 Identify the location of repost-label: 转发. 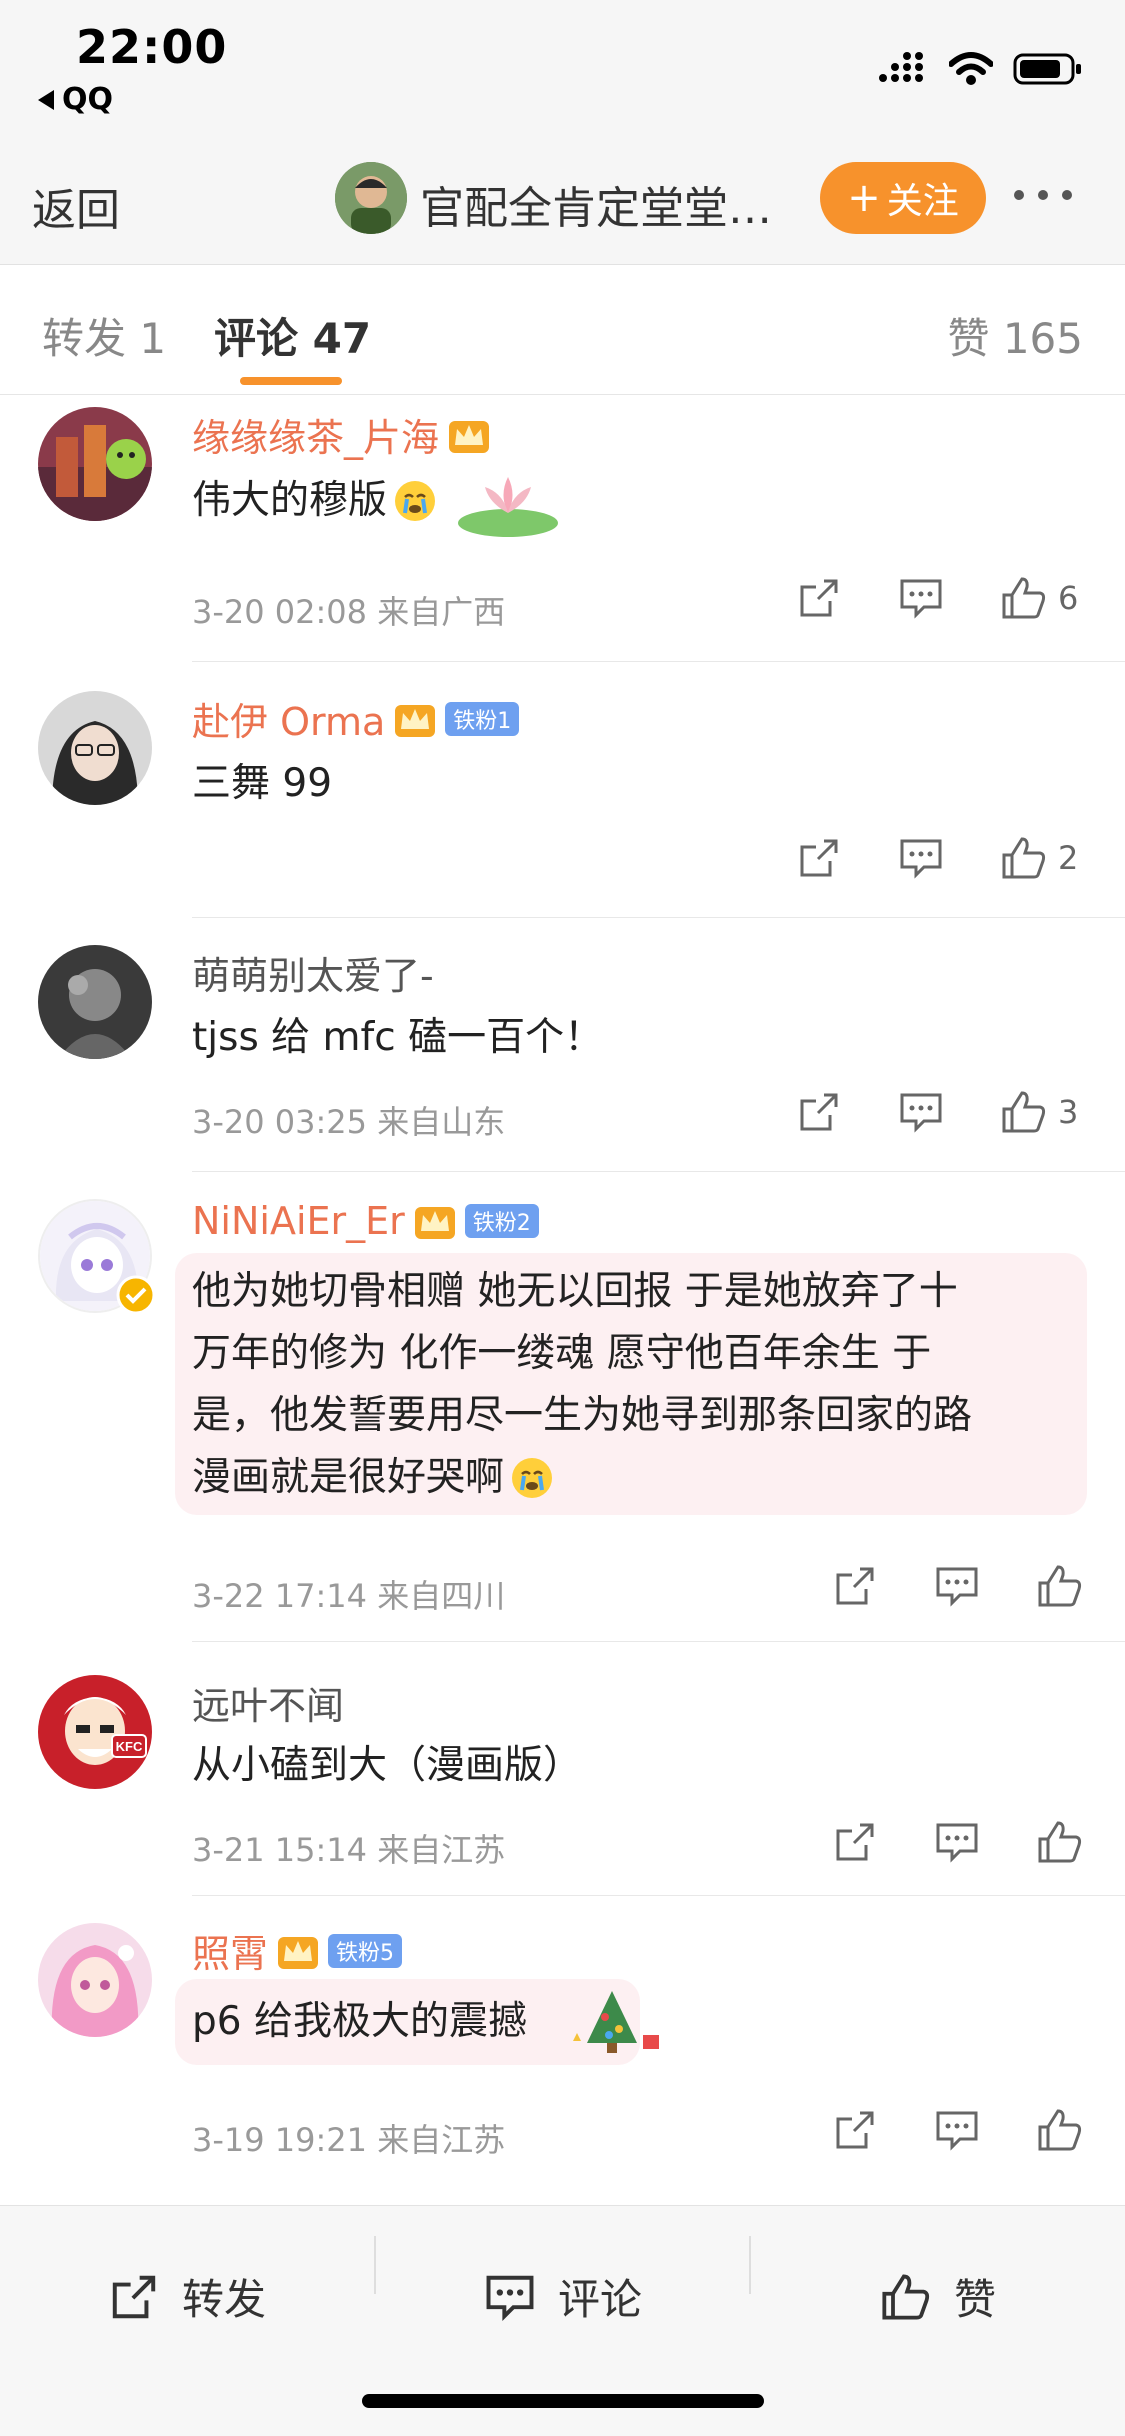
(224, 2299).